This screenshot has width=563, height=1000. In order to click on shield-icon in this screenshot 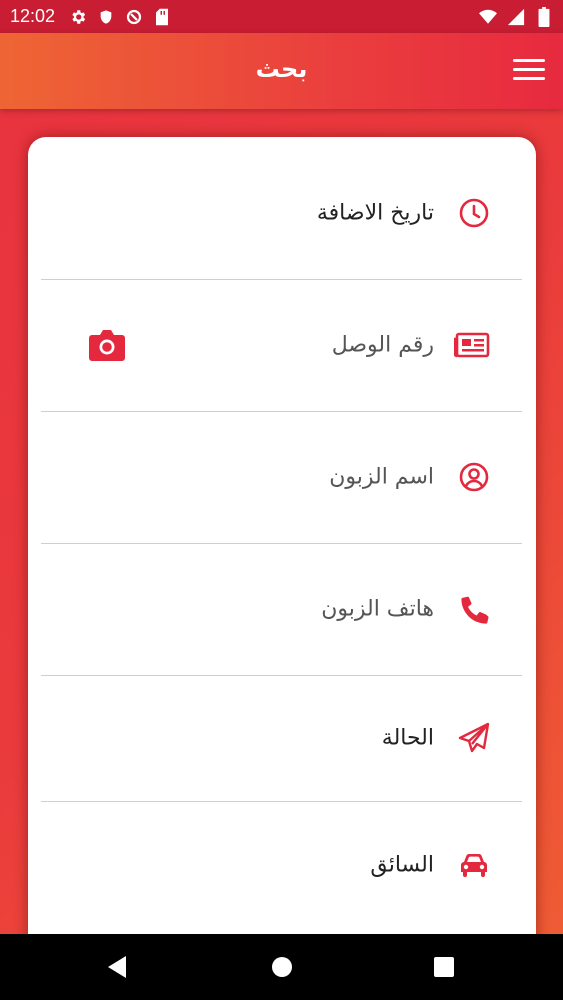, I will do `click(106, 17)`.